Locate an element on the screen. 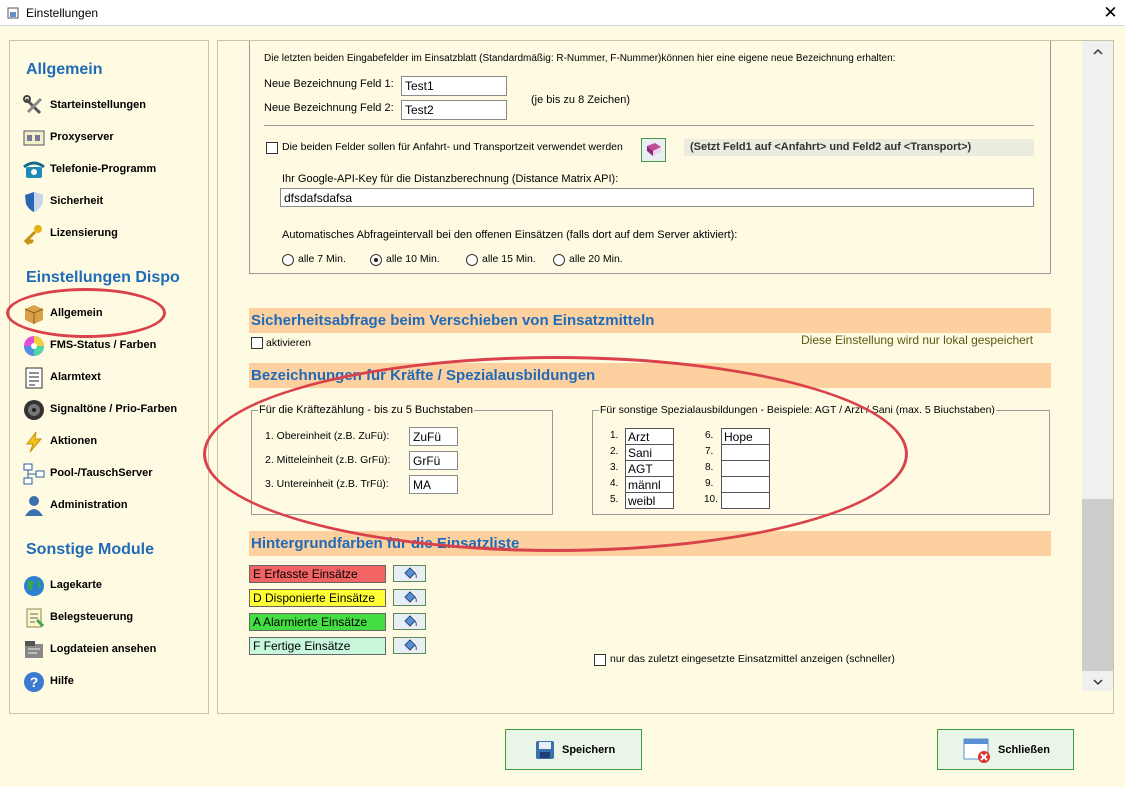  help-icon: ? is located at coordinates (34, 682).